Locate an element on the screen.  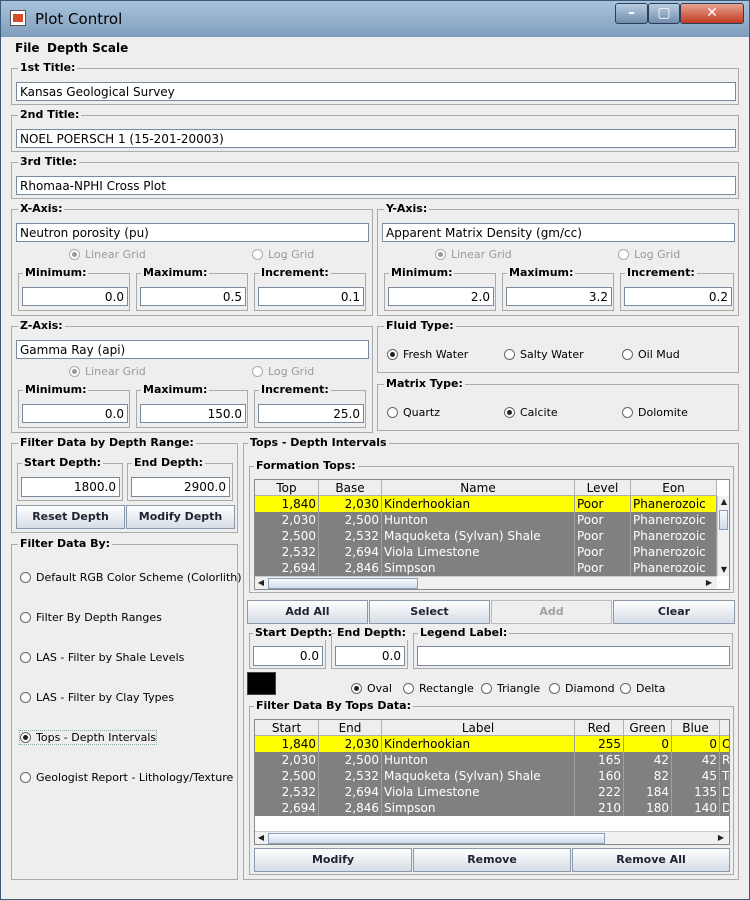
x-max-input: 0.5 is located at coordinates (193, 296).